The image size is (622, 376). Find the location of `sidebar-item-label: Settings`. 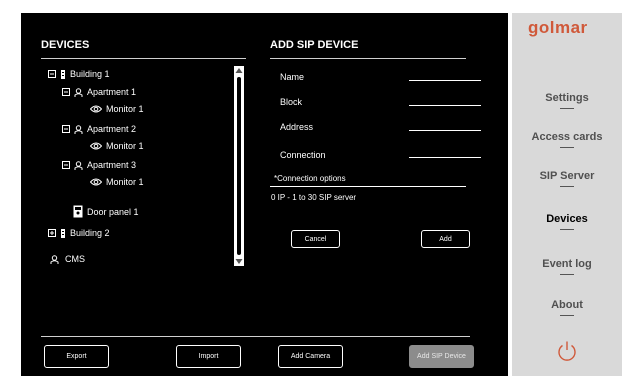

sidebar-item-label: Settings is located at coordinates (567, 98).